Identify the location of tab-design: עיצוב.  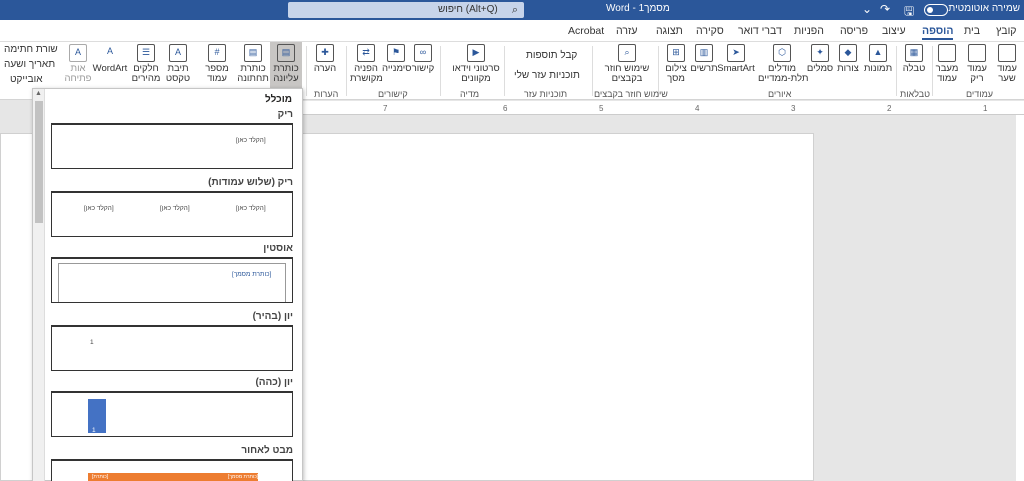
(894, 31).